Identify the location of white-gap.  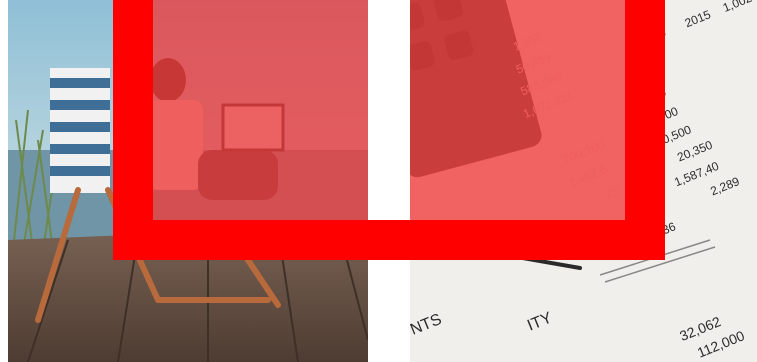
(389, 110).